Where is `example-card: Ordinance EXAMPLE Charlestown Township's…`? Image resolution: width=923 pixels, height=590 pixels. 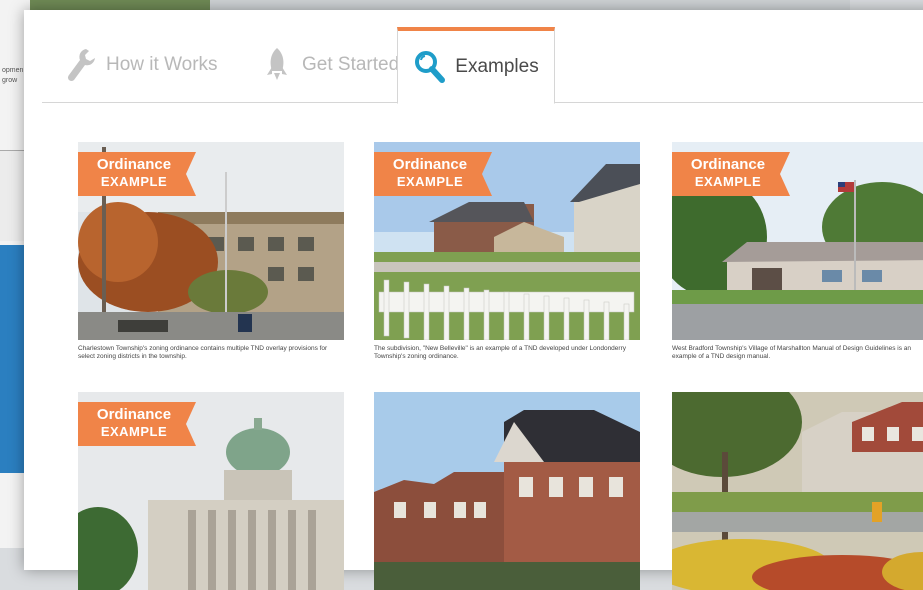 example-card: Ordinance EXAMPLE Charlestown Township's… is located at coordinates (211, 251).